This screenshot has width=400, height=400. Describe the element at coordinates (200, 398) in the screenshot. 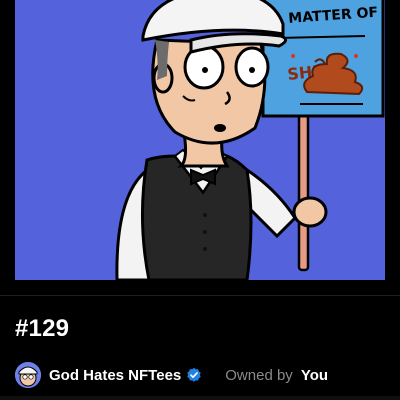

I see `next-section-edge` at that location.